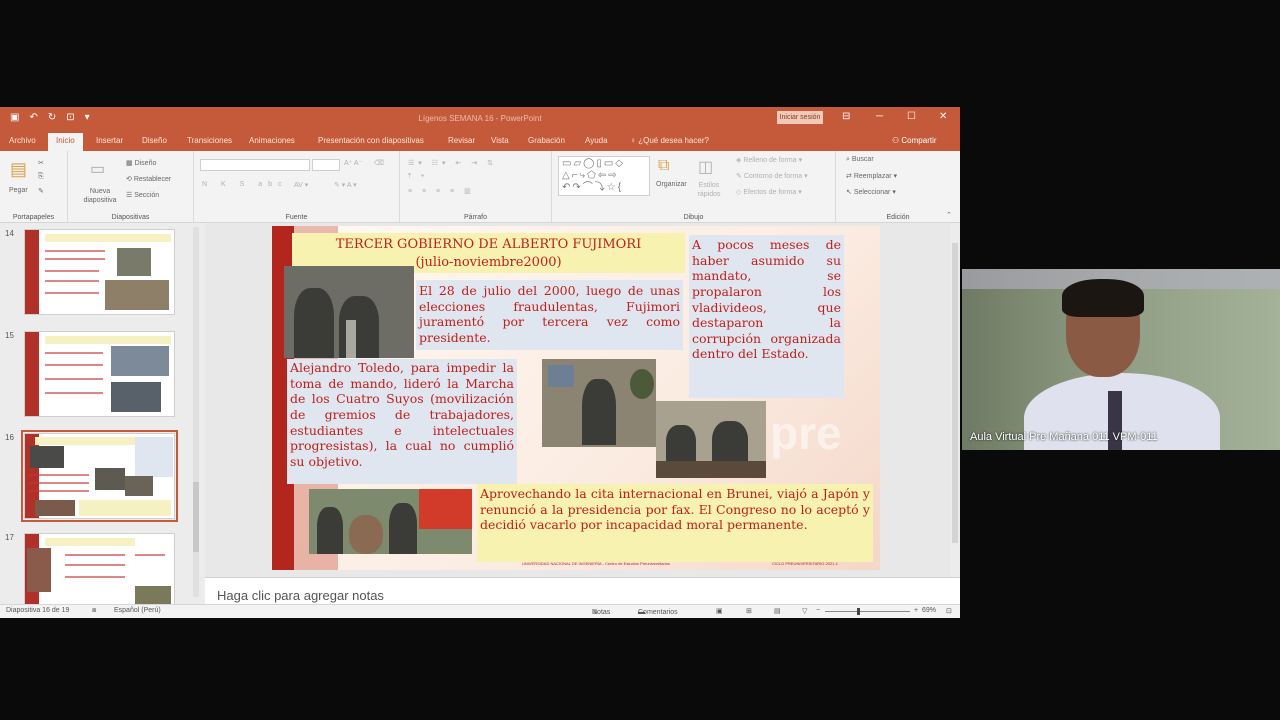 This screenshot has width=1280, height=720. Describe the element at coordinates (326, 165) in the screenshot. I see `font-size-box` at that location.